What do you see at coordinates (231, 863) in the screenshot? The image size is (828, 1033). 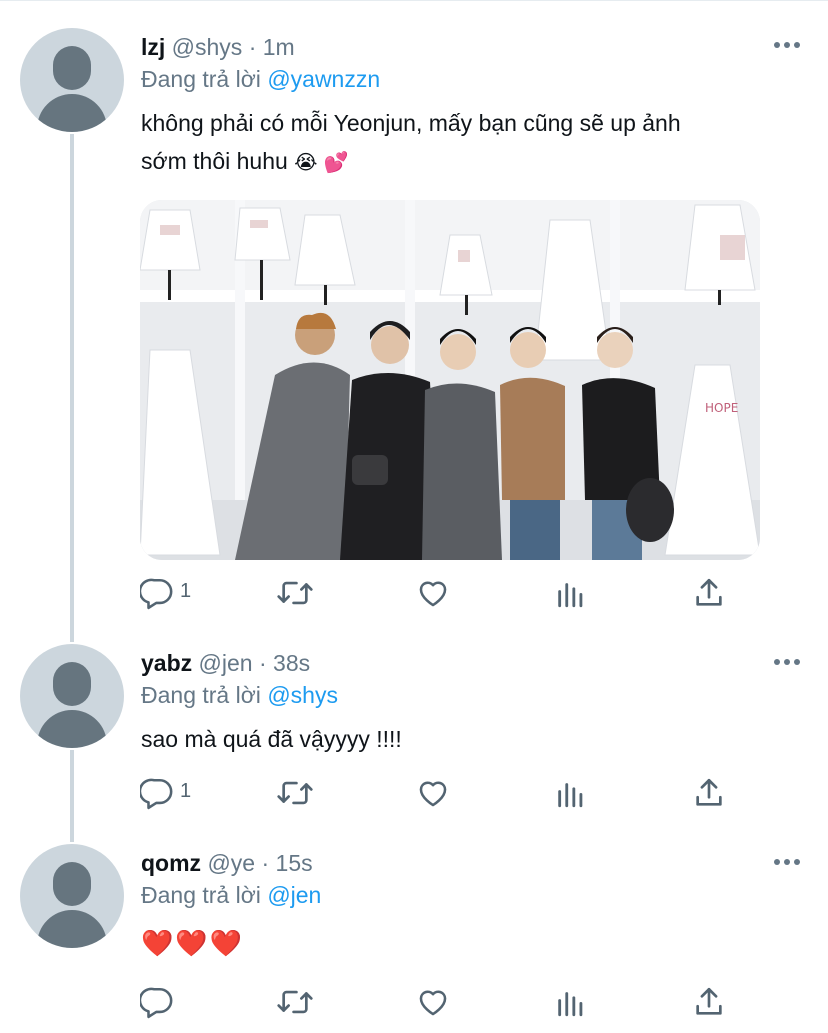 I see `user-handle: @ye` at bounding box center [231, 863].